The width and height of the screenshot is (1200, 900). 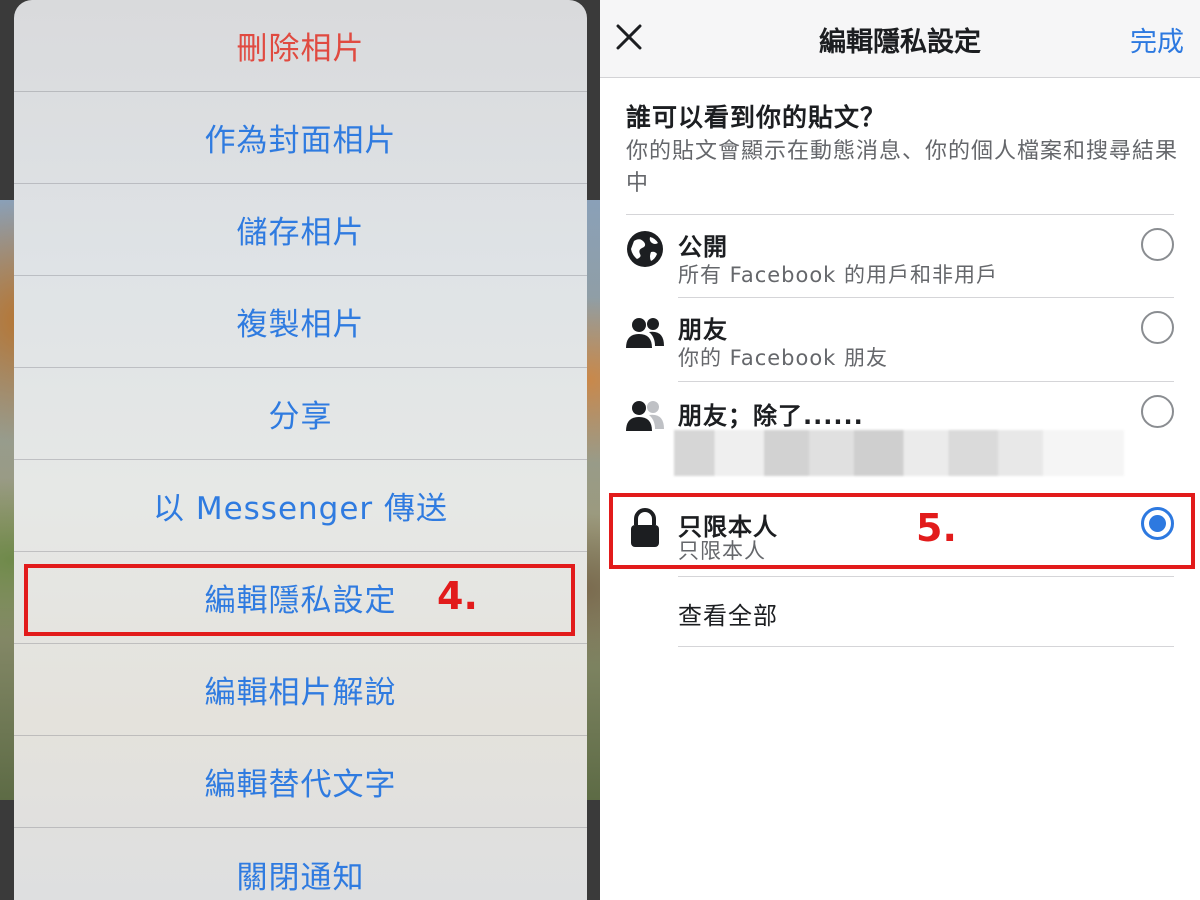 I want to click on option-public-title: 公開, so click(x=703, y=247).